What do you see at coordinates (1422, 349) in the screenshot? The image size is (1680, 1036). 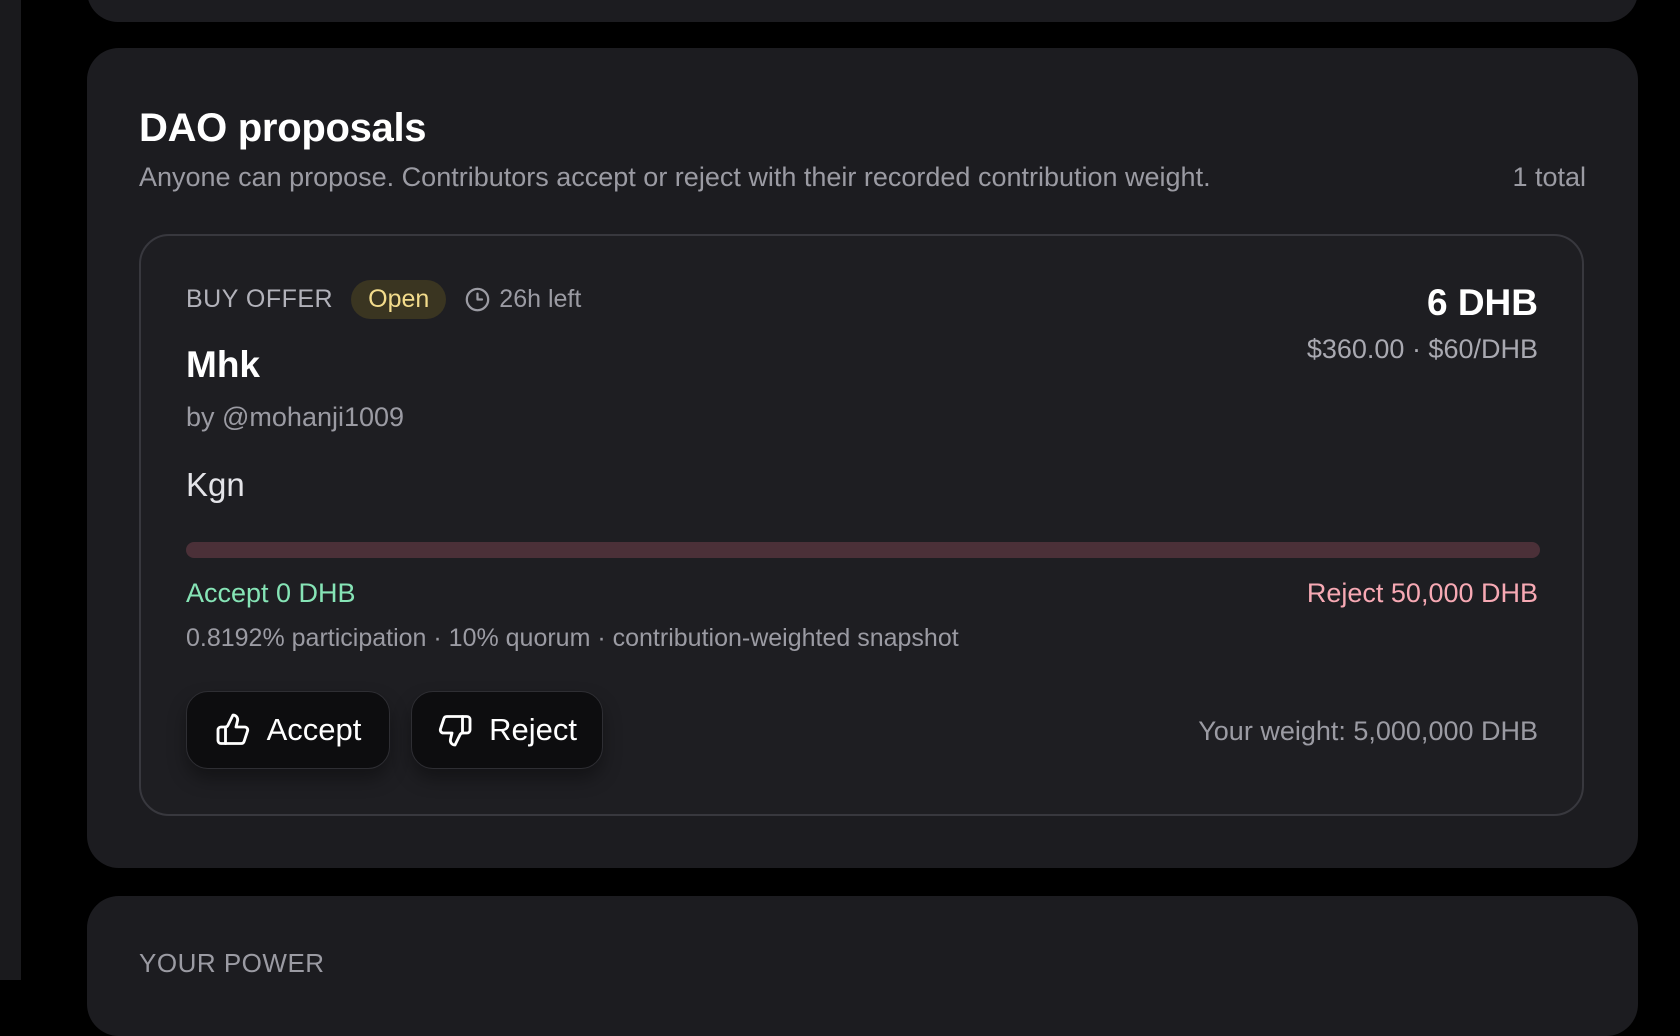 I see `offer-price: $360.00 · $60/DHB` at bounding box center [1422, 349].